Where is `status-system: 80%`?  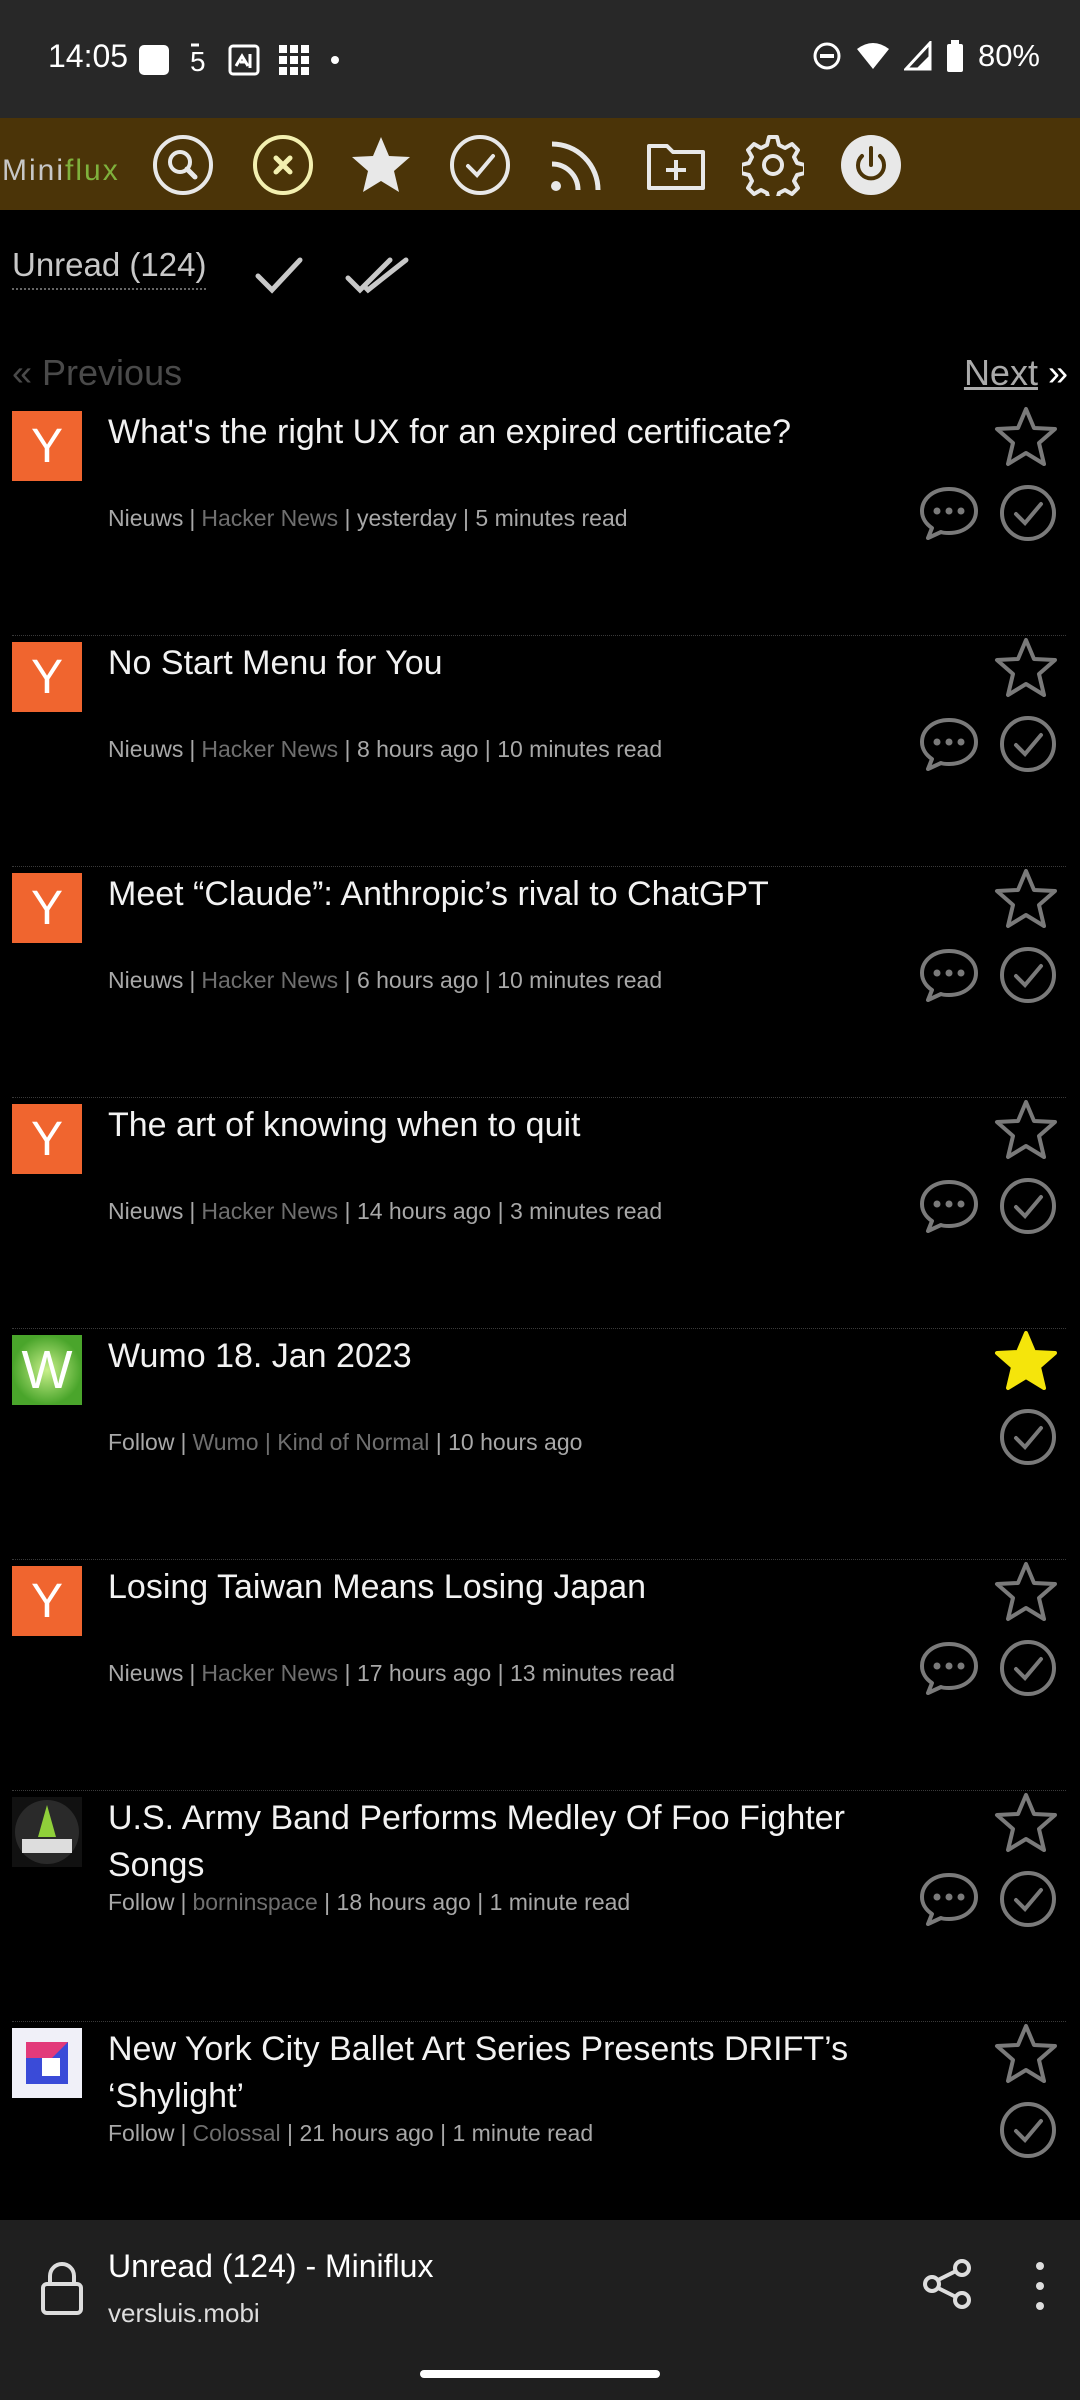 status-system: 80% is located at coordinates (926, 56).